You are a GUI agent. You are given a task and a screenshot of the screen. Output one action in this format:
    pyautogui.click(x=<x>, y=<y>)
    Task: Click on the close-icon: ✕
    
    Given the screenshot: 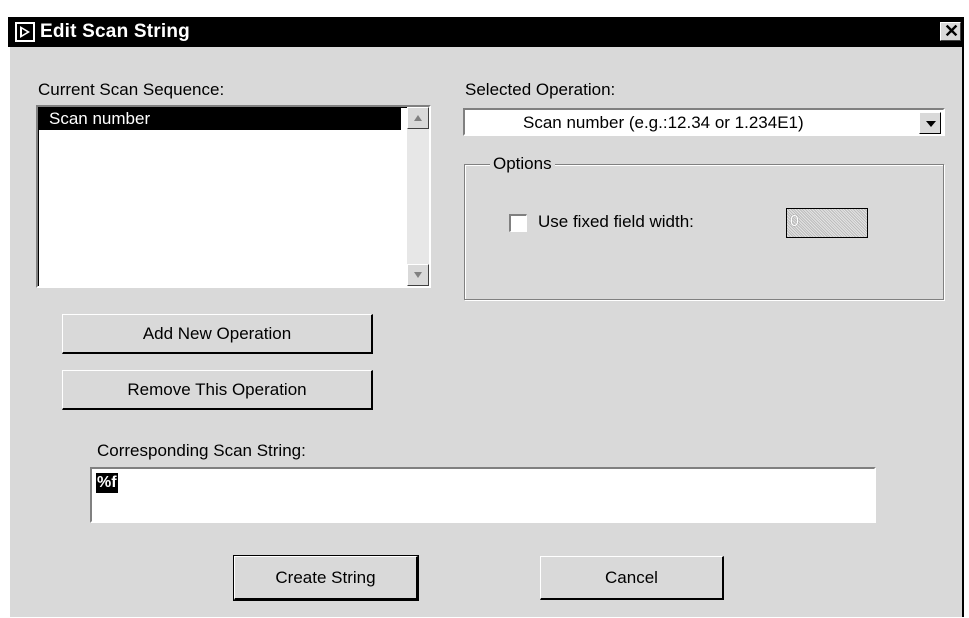 What is the action you would take?
    pyautogui.click(x=952, y=31)
    